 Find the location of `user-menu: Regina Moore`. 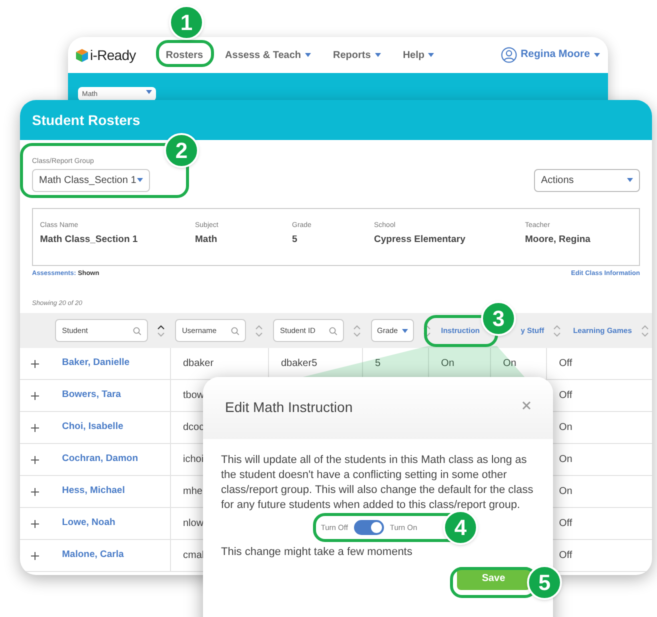

user-menu: Regina Moore is located at coordinates (550, 55).